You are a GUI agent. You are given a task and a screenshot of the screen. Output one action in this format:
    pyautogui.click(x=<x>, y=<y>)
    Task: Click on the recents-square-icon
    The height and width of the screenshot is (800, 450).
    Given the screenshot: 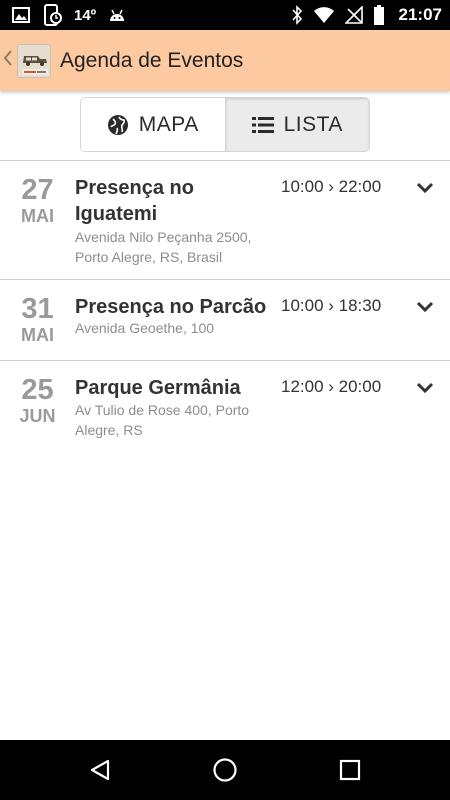 What is the action you would take?
    pyautogui.click(x=350, y=770)
    